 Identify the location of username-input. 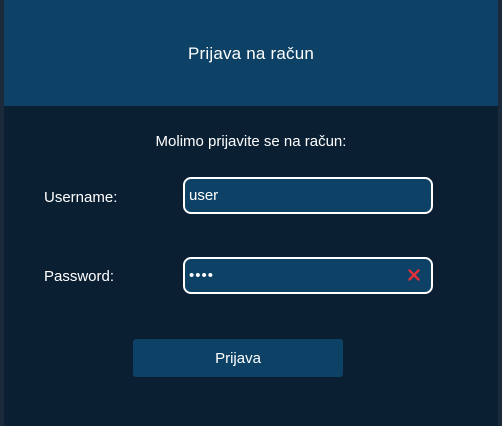
(308, 195).